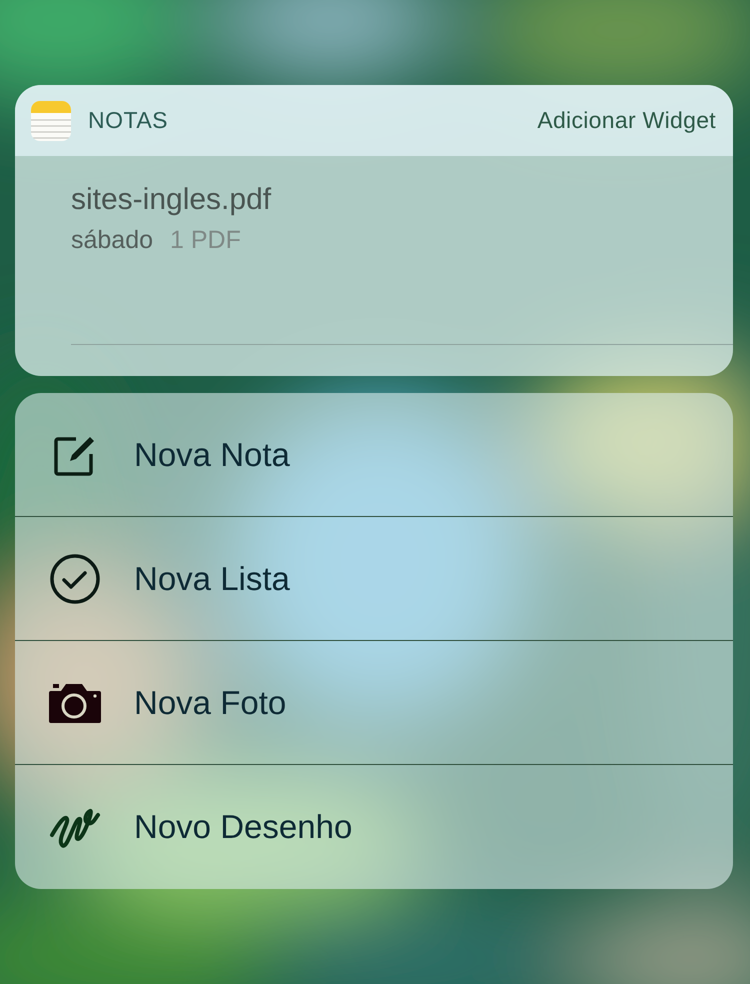 This screenshot has height=984, width=750. Describe the element at coordinates (75, 578) in the screenshot. I see `checkmark-circle-icon` at that location.